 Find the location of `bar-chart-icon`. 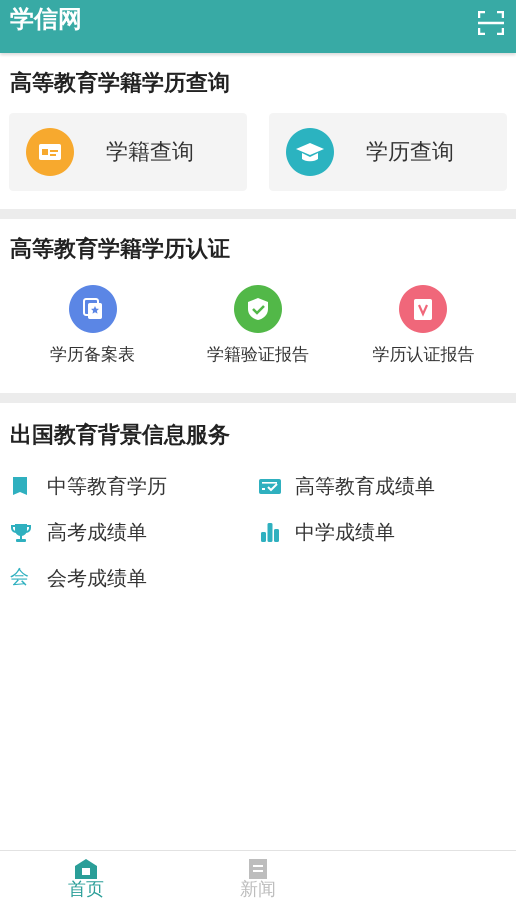

bar-chart-icon is located at coordinates (270, 531).